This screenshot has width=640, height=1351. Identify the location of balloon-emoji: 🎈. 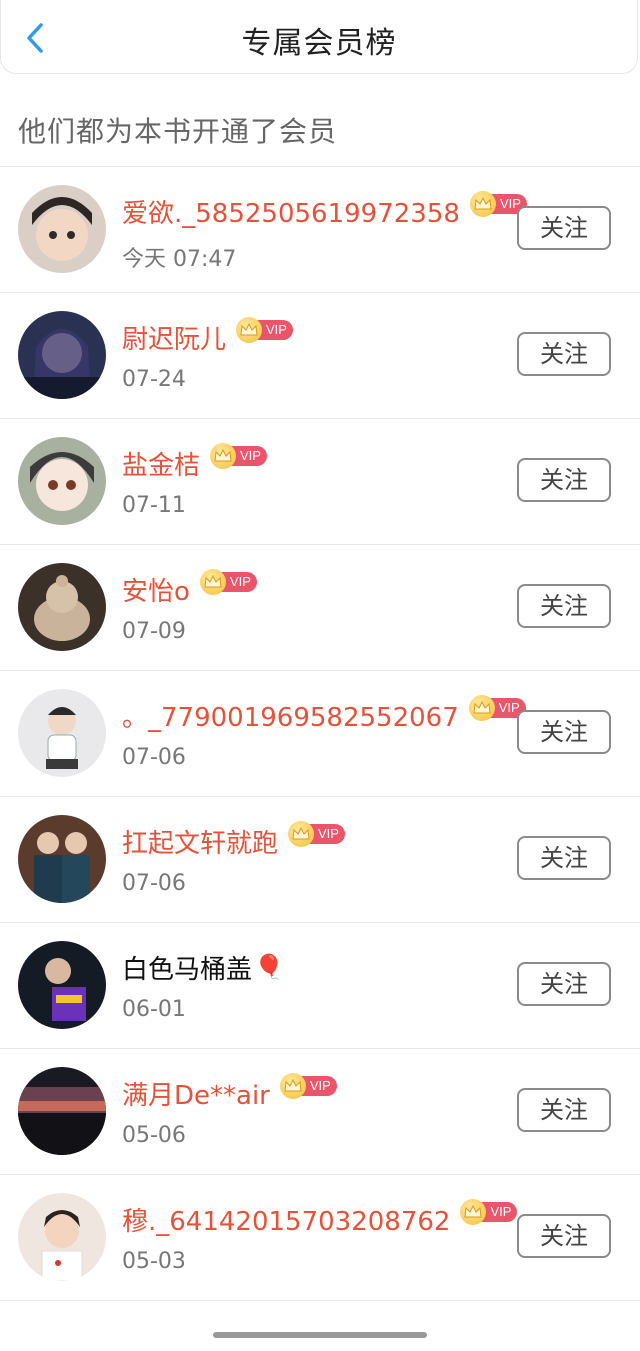
(269, 967).